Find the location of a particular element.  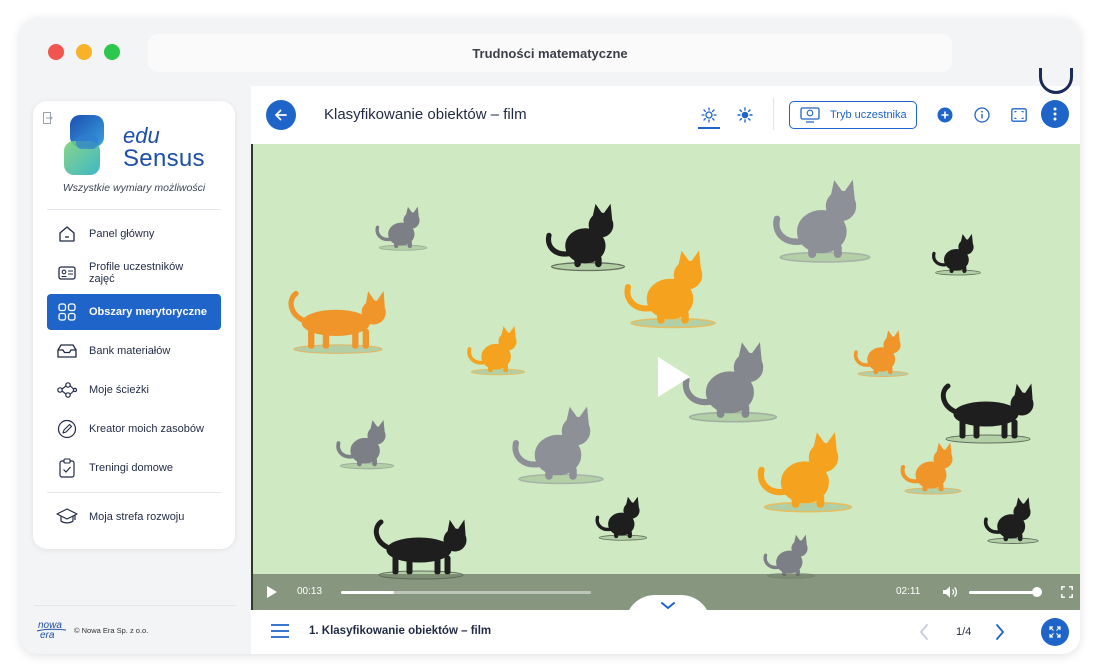

play-icon is located at coordinates (272, 592).